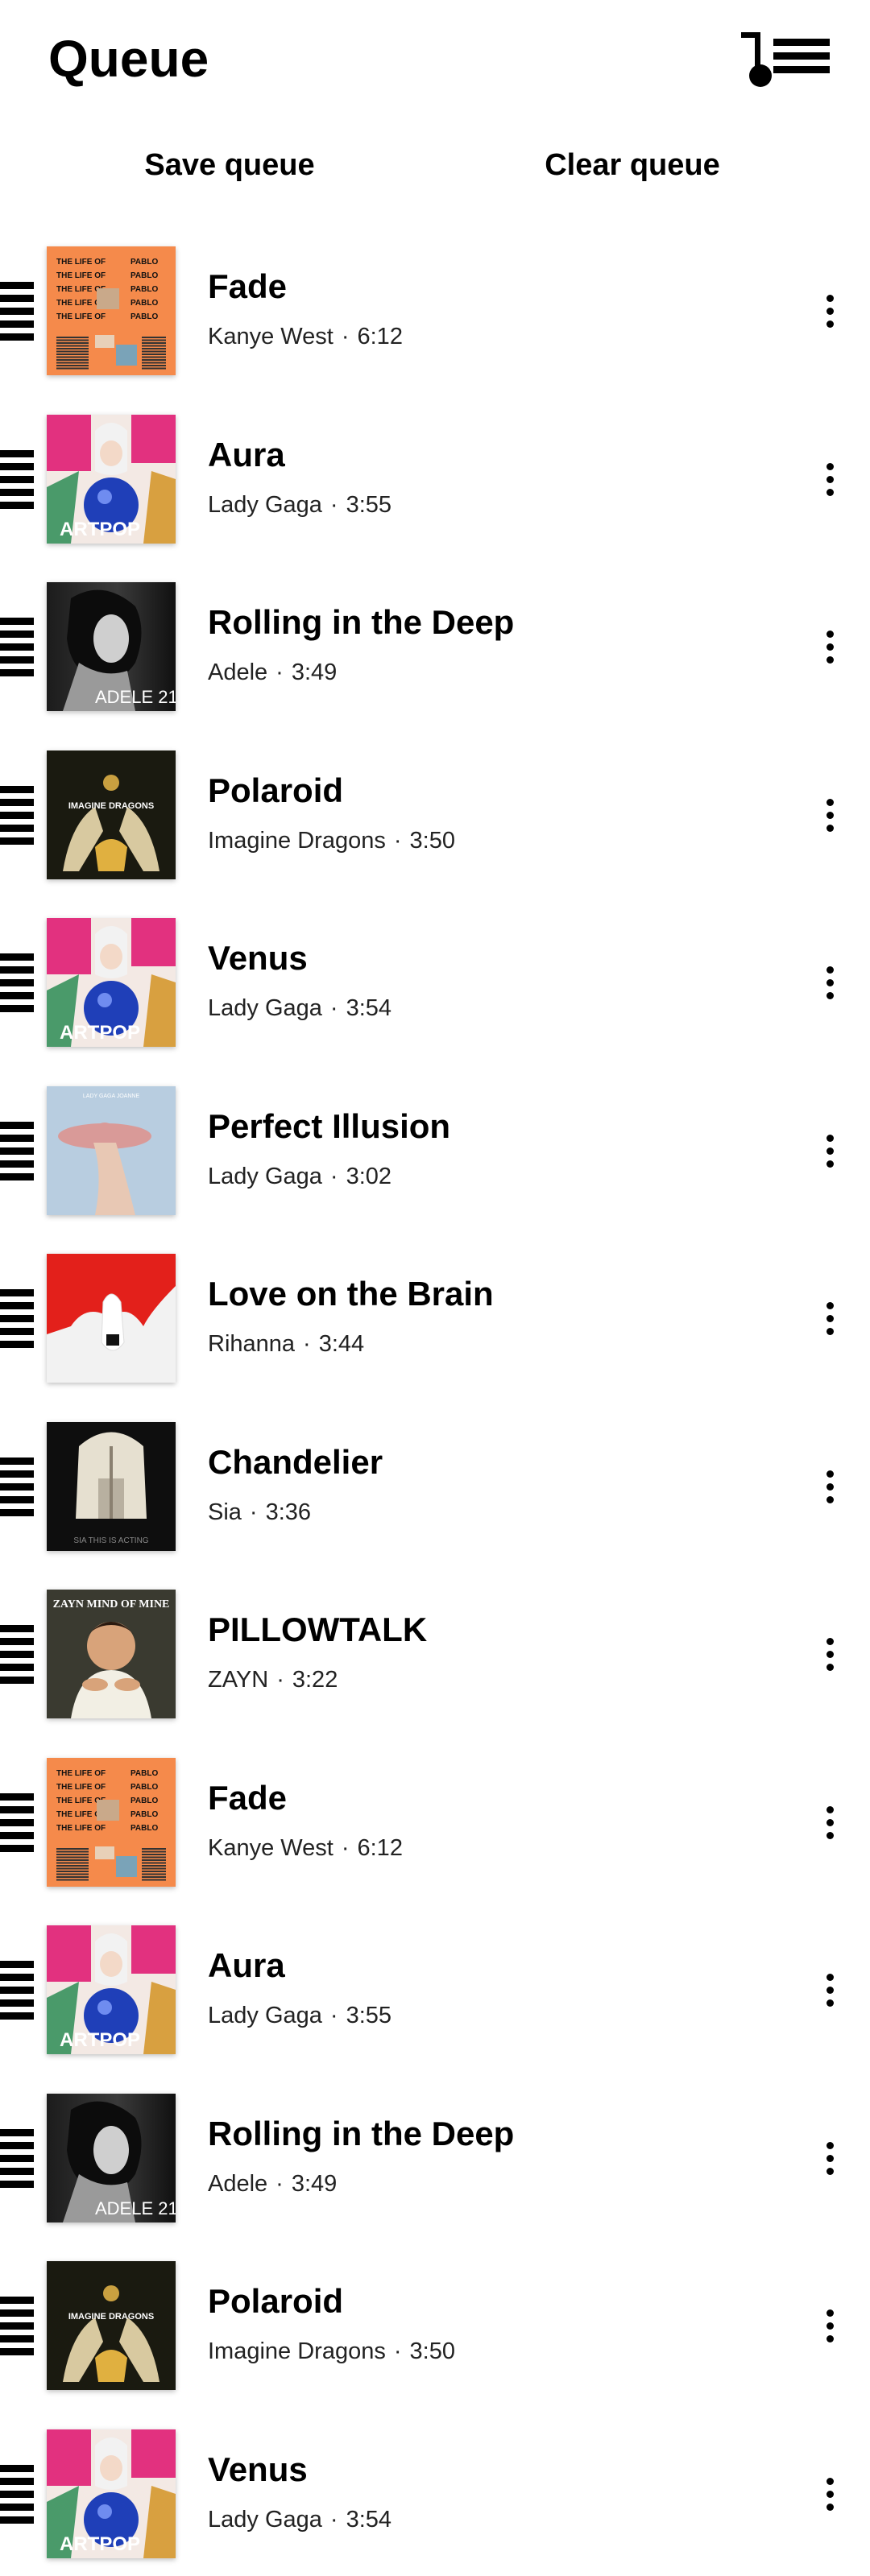 This screenshot has width=870, height=2576. I want to click on song-duration: 3:02, so click(369, 1176).